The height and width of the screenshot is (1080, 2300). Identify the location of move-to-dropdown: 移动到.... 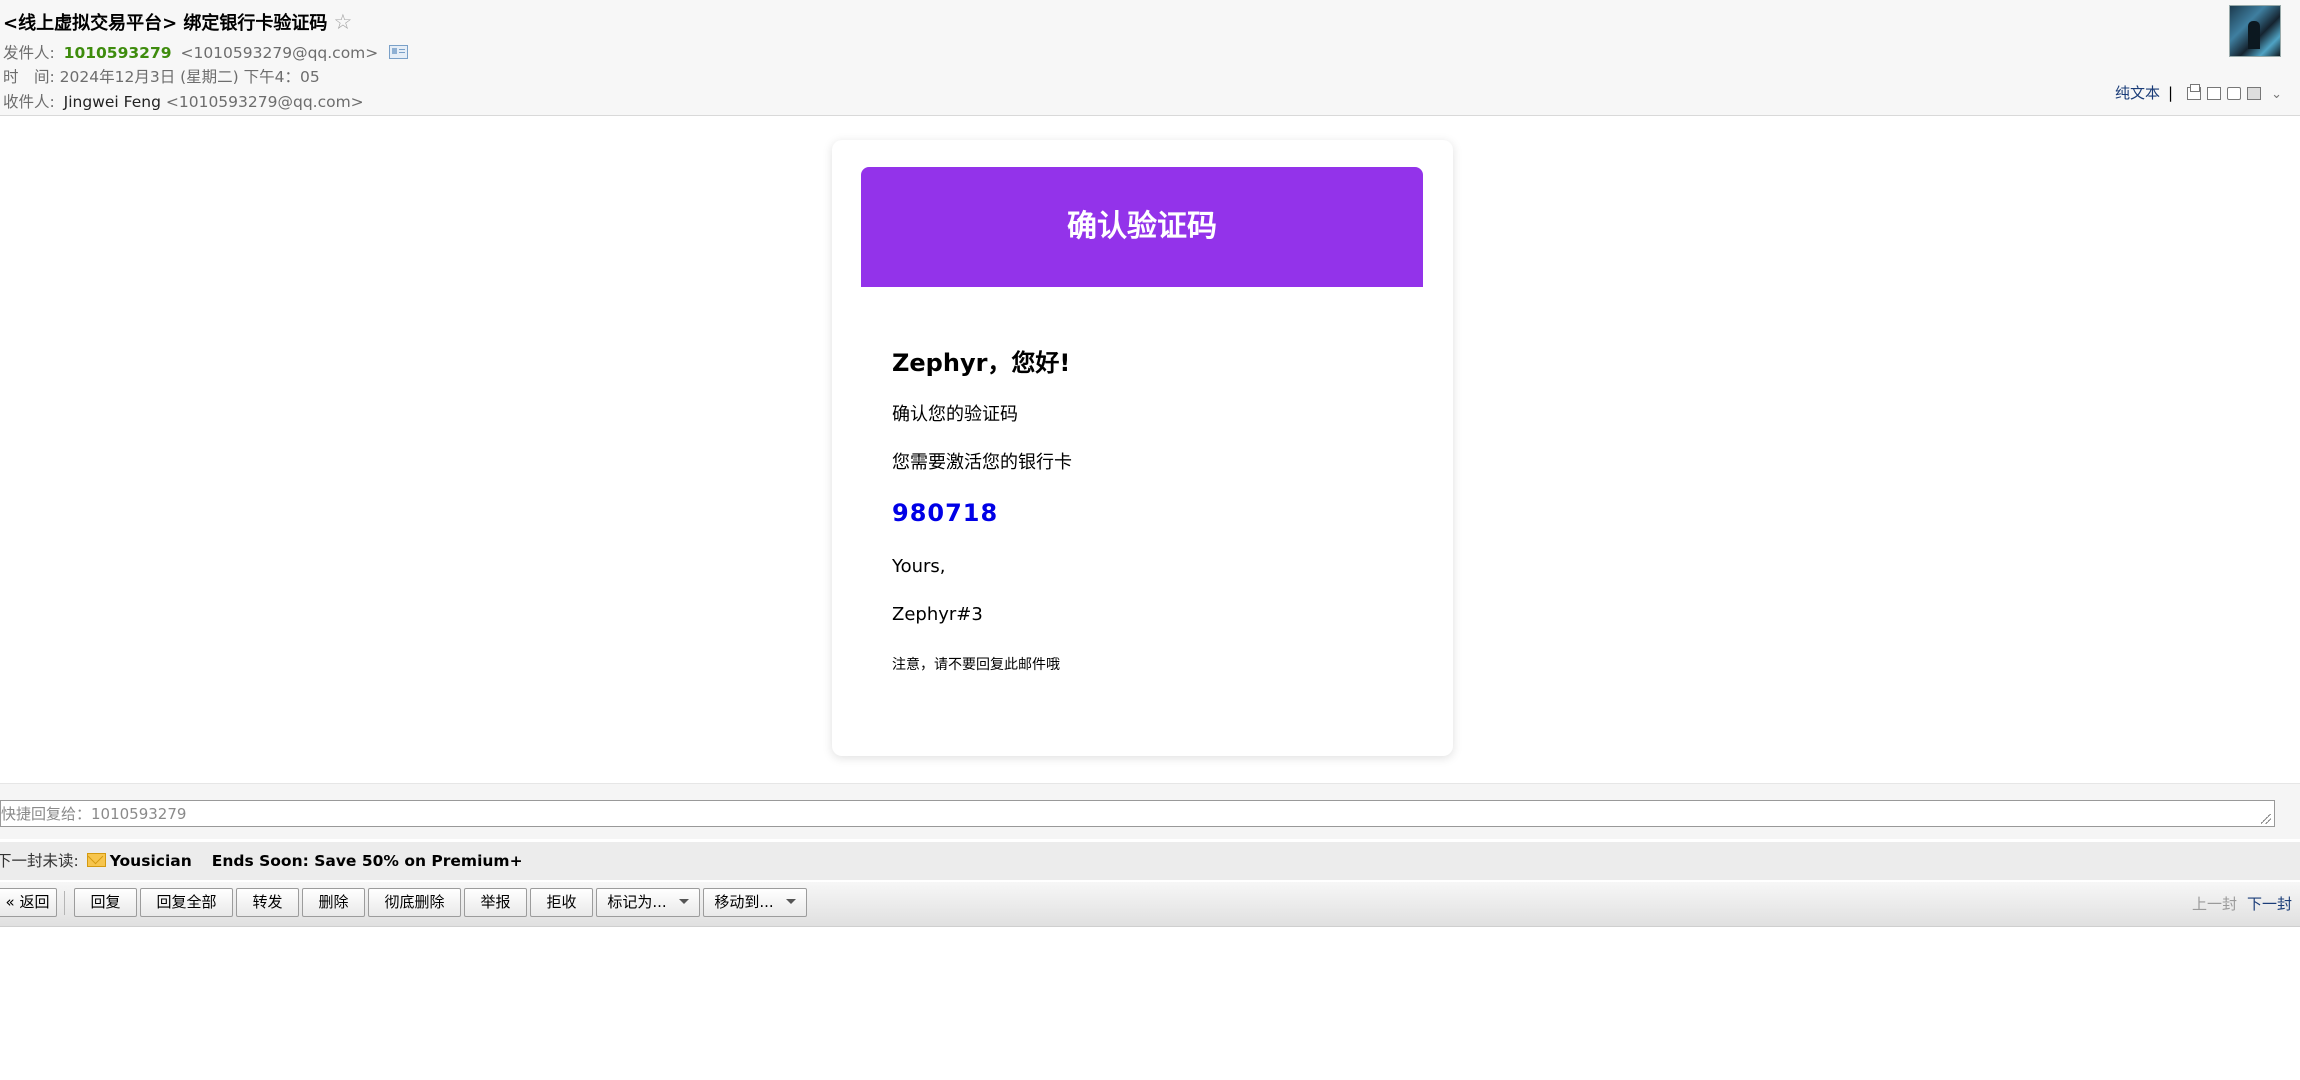
(755, 902).